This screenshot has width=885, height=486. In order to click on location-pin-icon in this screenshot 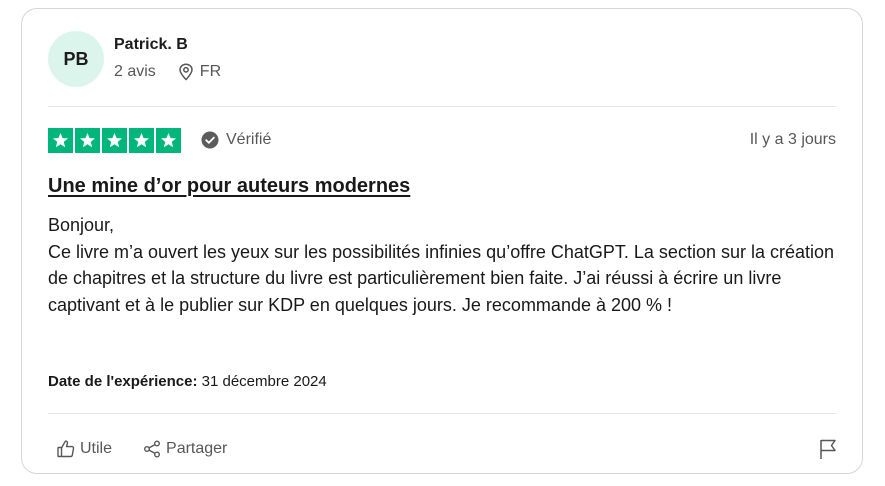, I will do `click(186, 71)`.